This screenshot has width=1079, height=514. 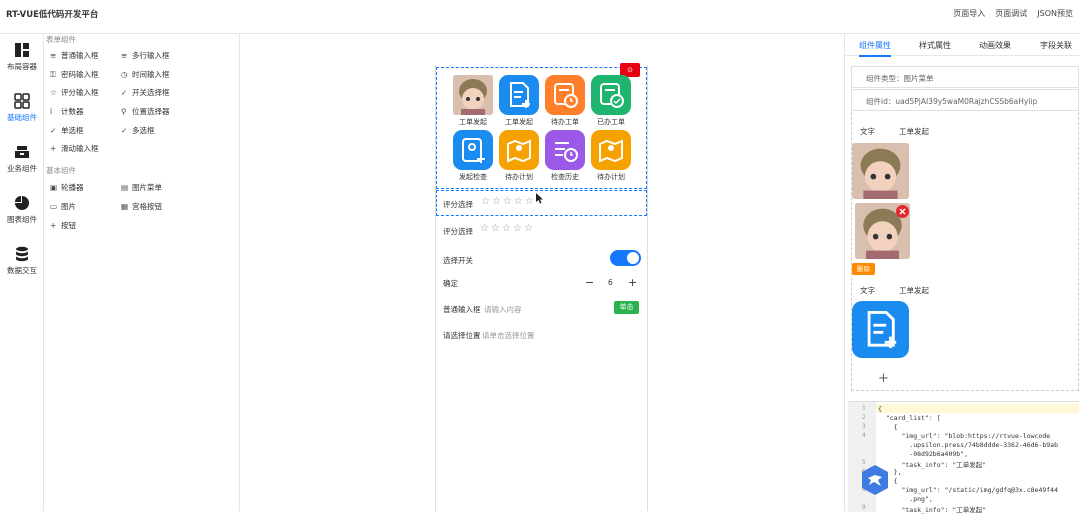 What do you see at coordinates (964, 436) in the screenshot?
I see `code-line: "img_url": "blob:https://rtvue-lowcode` at bounding box center [964, 436].